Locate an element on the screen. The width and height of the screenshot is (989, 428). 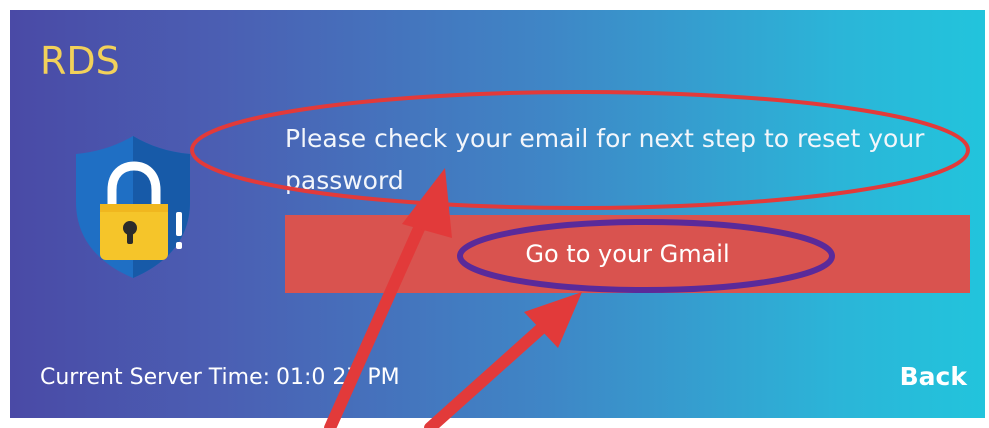
shield-lock-icon is located at coordinates (133, 207).